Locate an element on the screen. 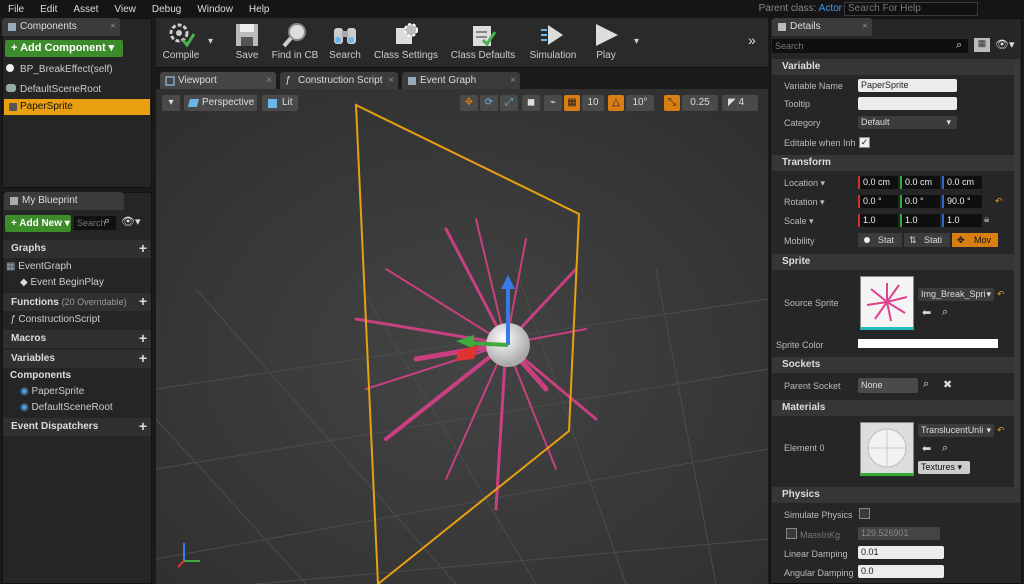  location-y-field: 0.0 cm is located at coordinates (920, 182).